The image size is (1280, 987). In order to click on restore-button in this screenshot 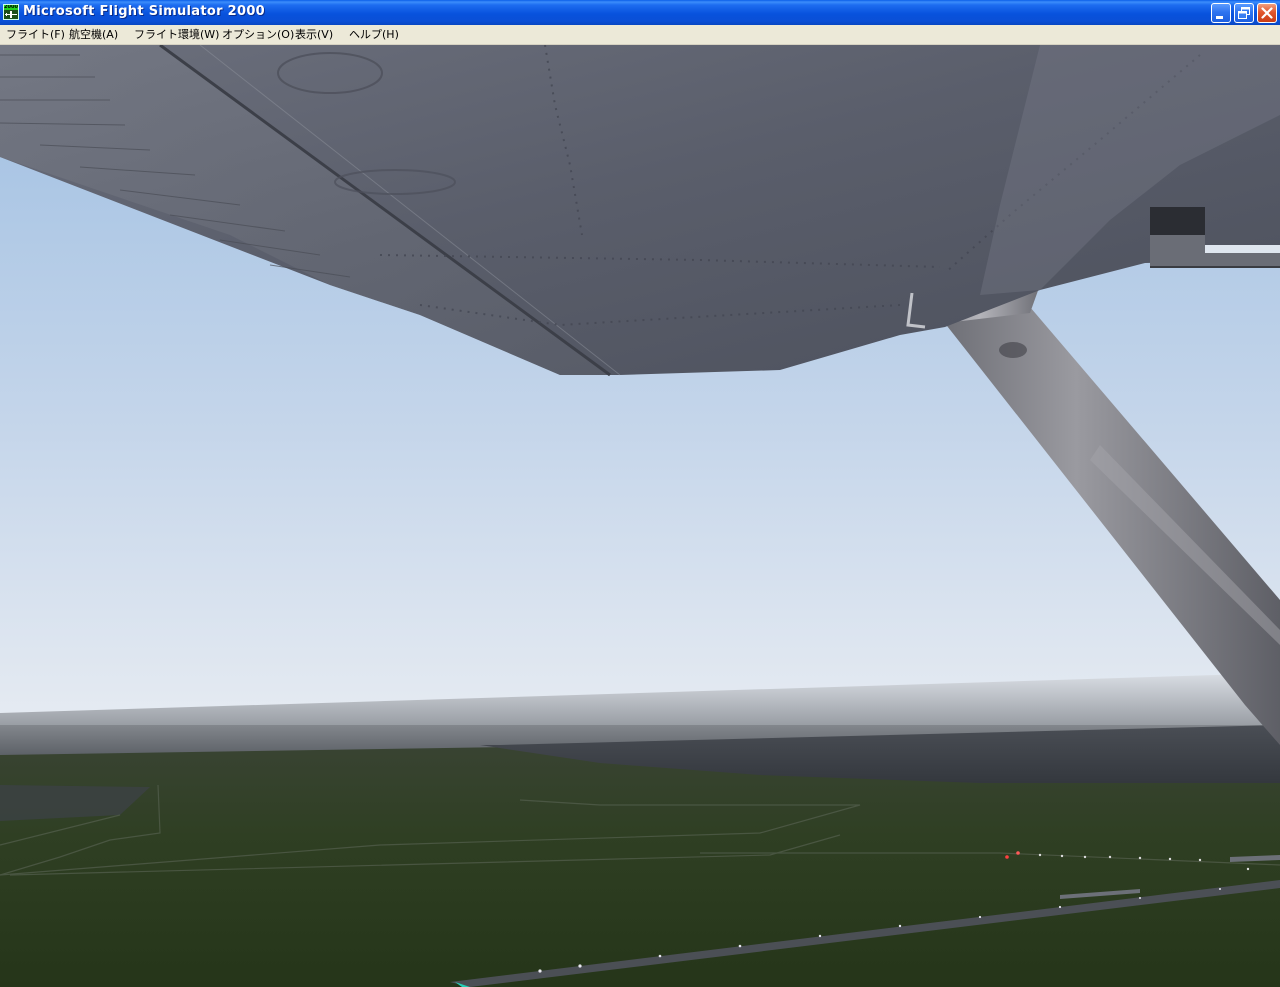, I will do `click(1244, 13)`.